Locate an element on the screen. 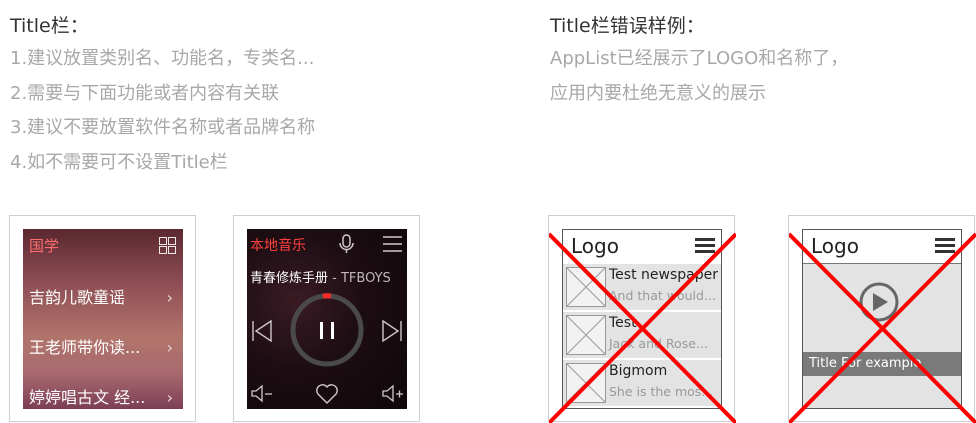  menu-icon is located at coordinates (392, 244).